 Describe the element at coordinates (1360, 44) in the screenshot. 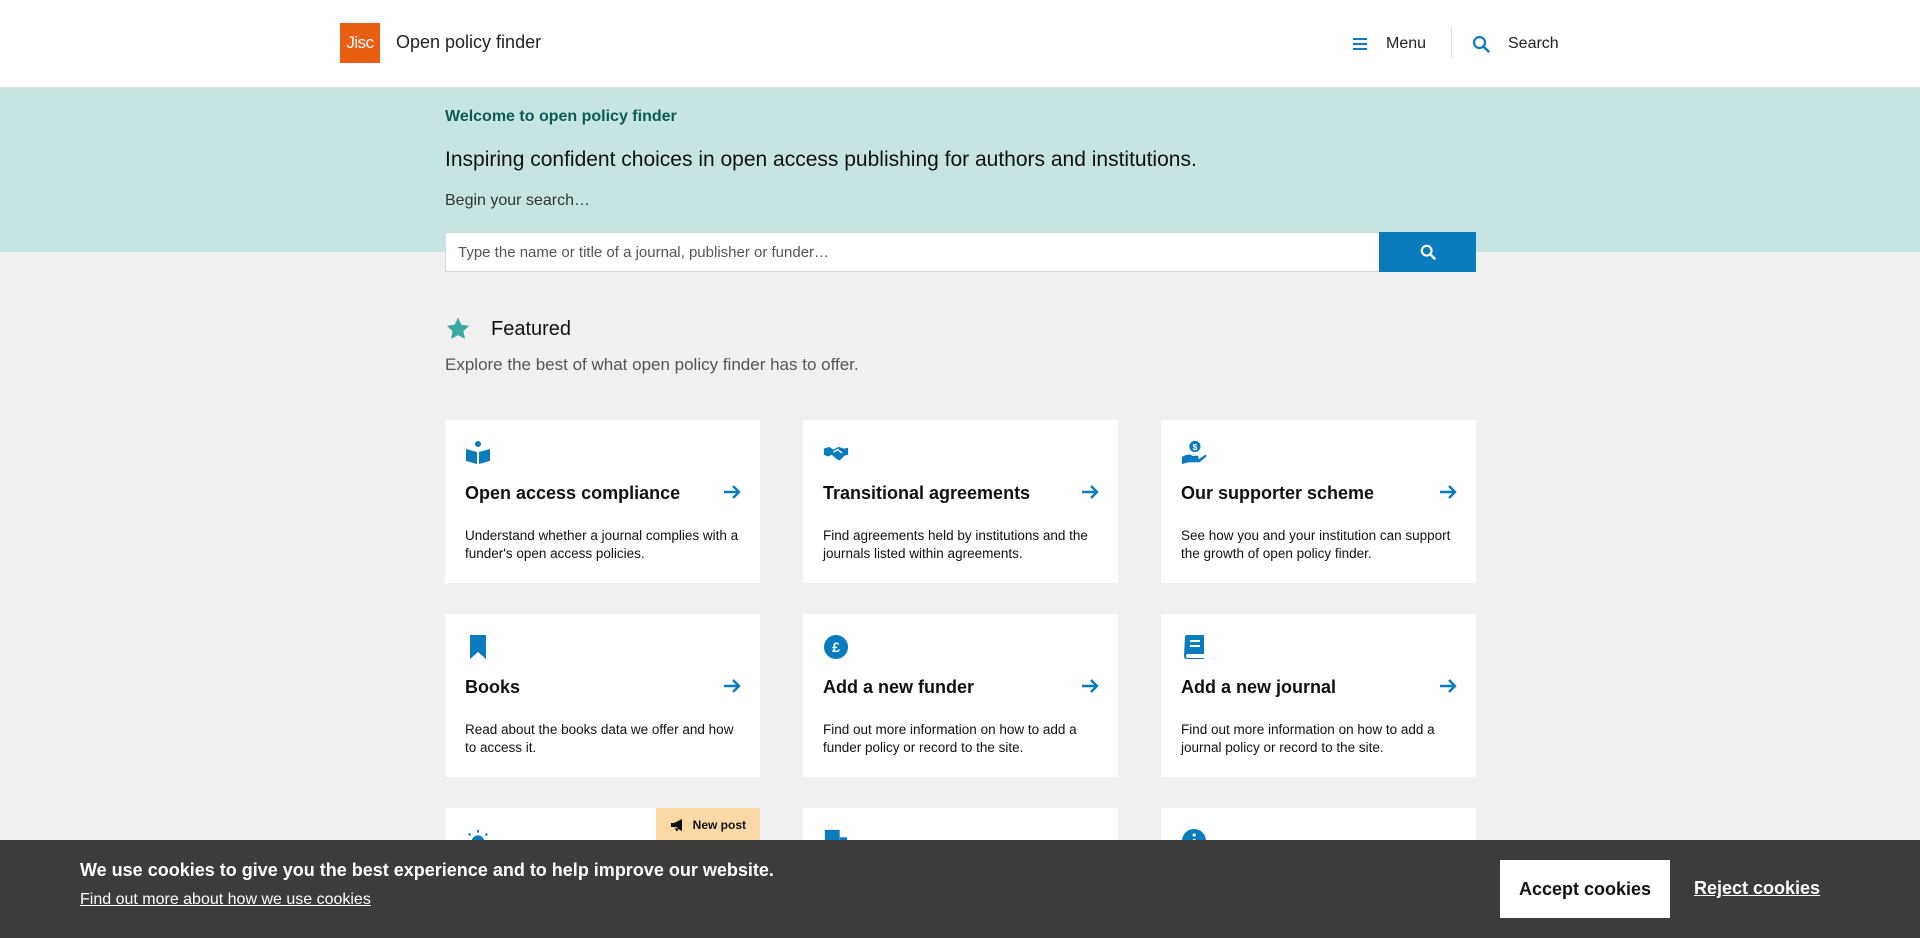

I see `hamburger-icon` at that location.